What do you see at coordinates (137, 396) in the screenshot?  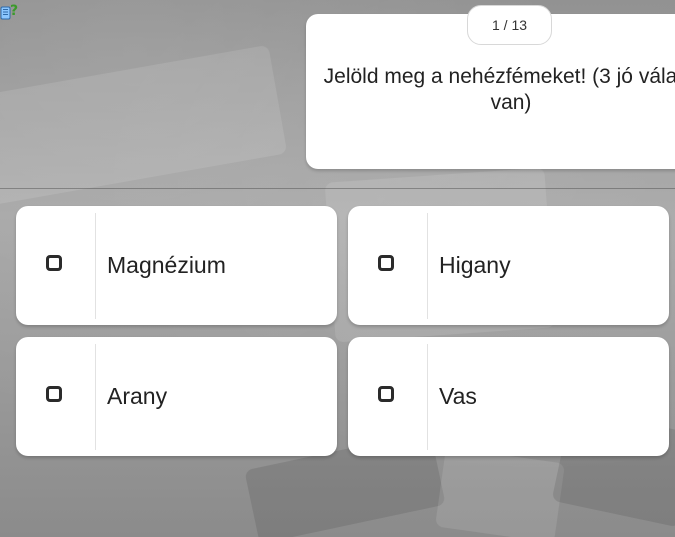 I see `answer-label: Arany` at bounding box center [137, 396].